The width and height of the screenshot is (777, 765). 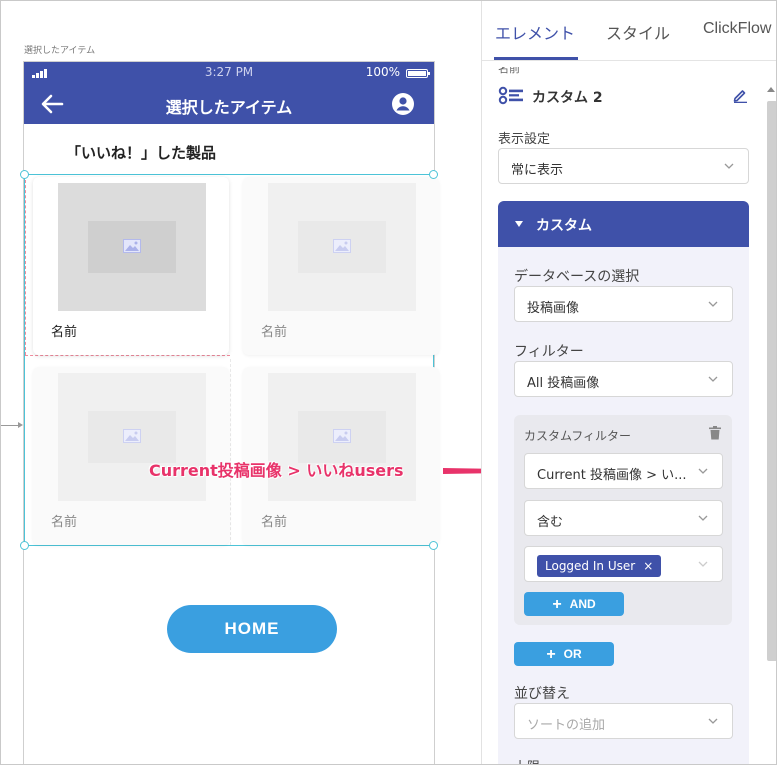 What do you see at coordinates (252, 629) in the screenshot?
I see `home-button: HOME` at bounding box center [252, 629].